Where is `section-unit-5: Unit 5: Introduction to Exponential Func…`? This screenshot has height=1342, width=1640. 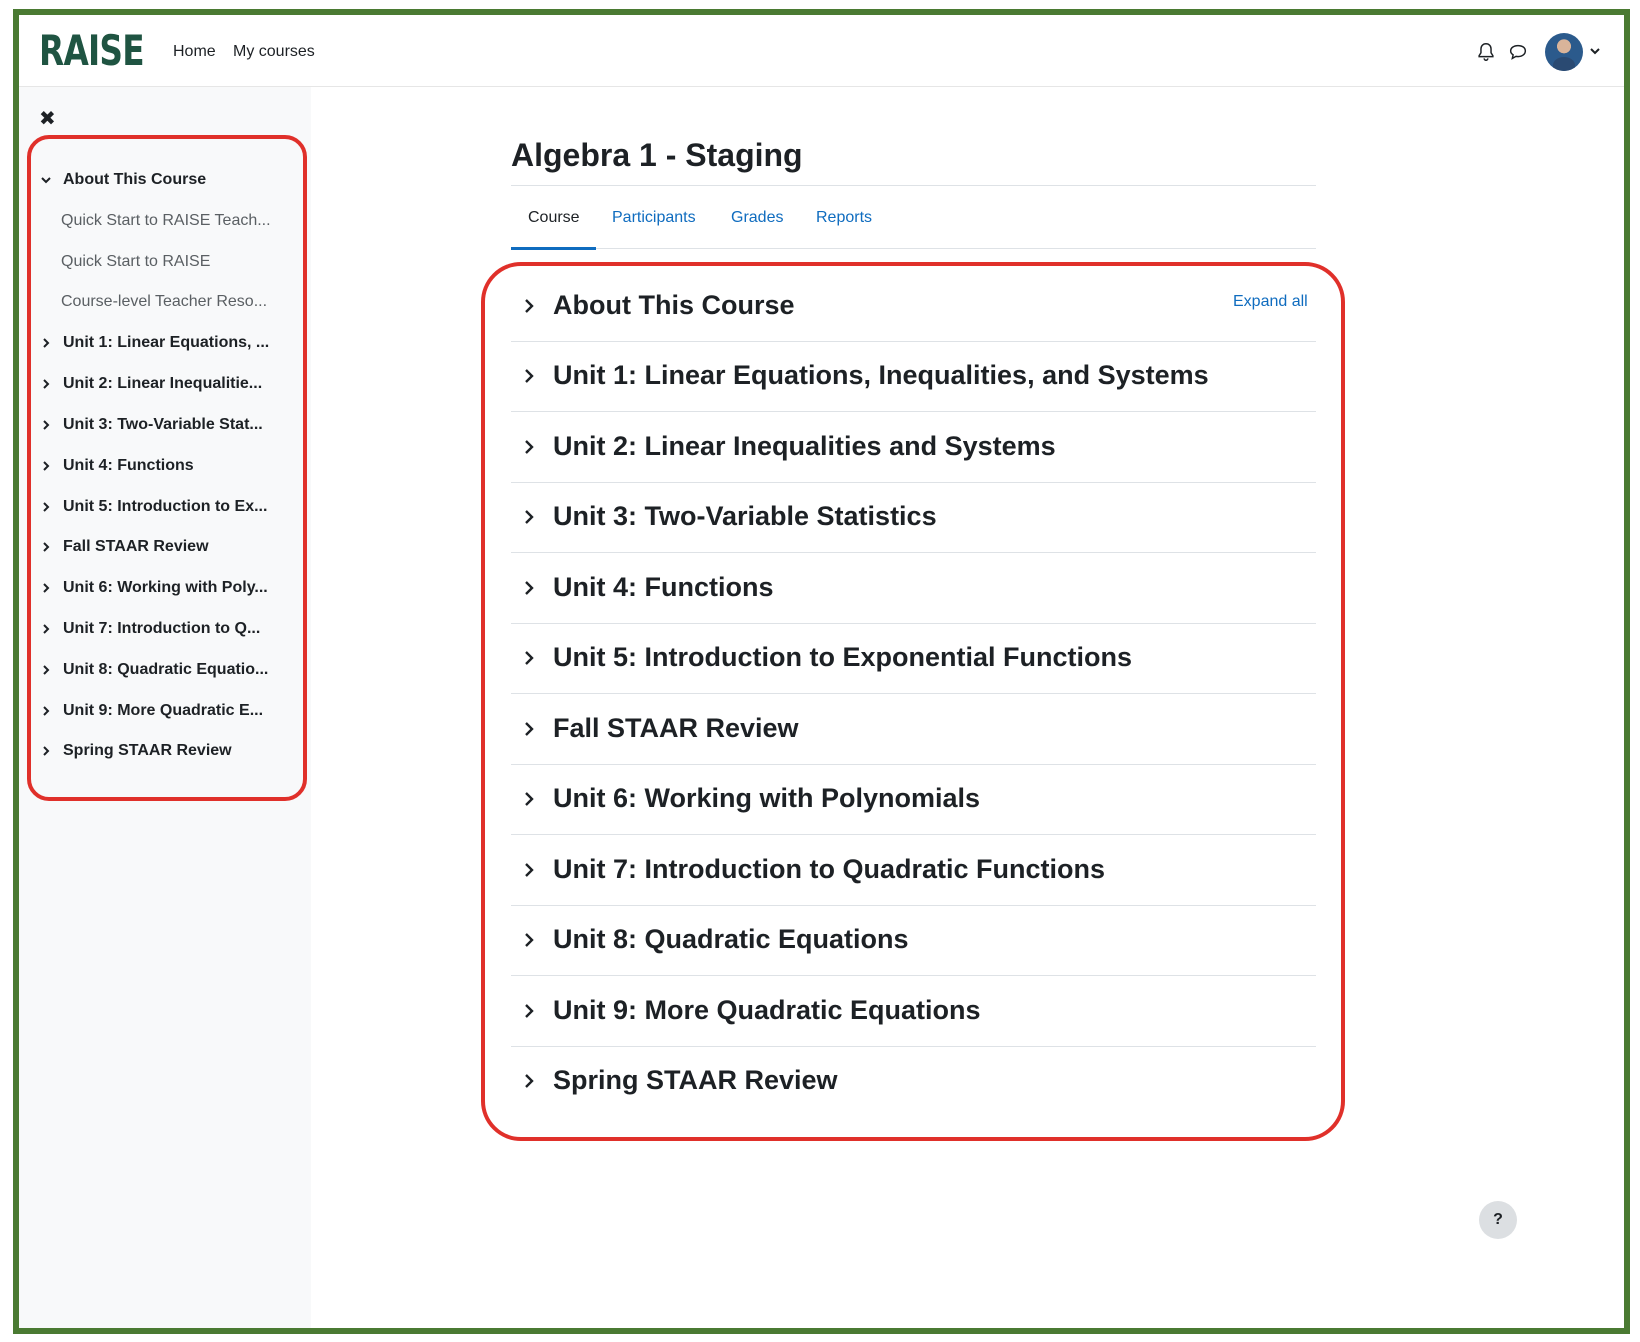
section-unit-5: Unit 5: Introduction to Exponential Func… is located at coordinates (913, 659).